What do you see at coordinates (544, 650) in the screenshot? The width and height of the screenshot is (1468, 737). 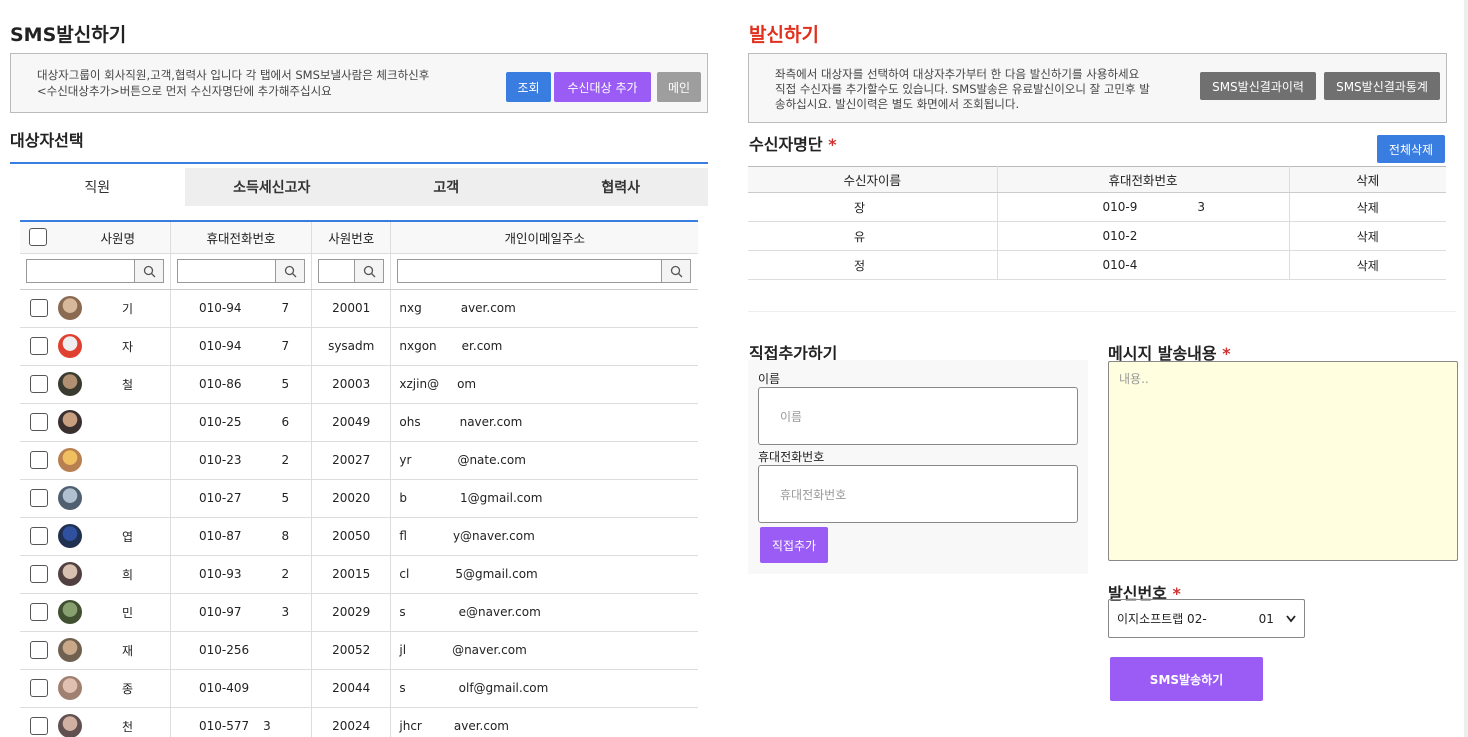 I see `cell-email: jl @naver.com` at bounding box center [544, 650].